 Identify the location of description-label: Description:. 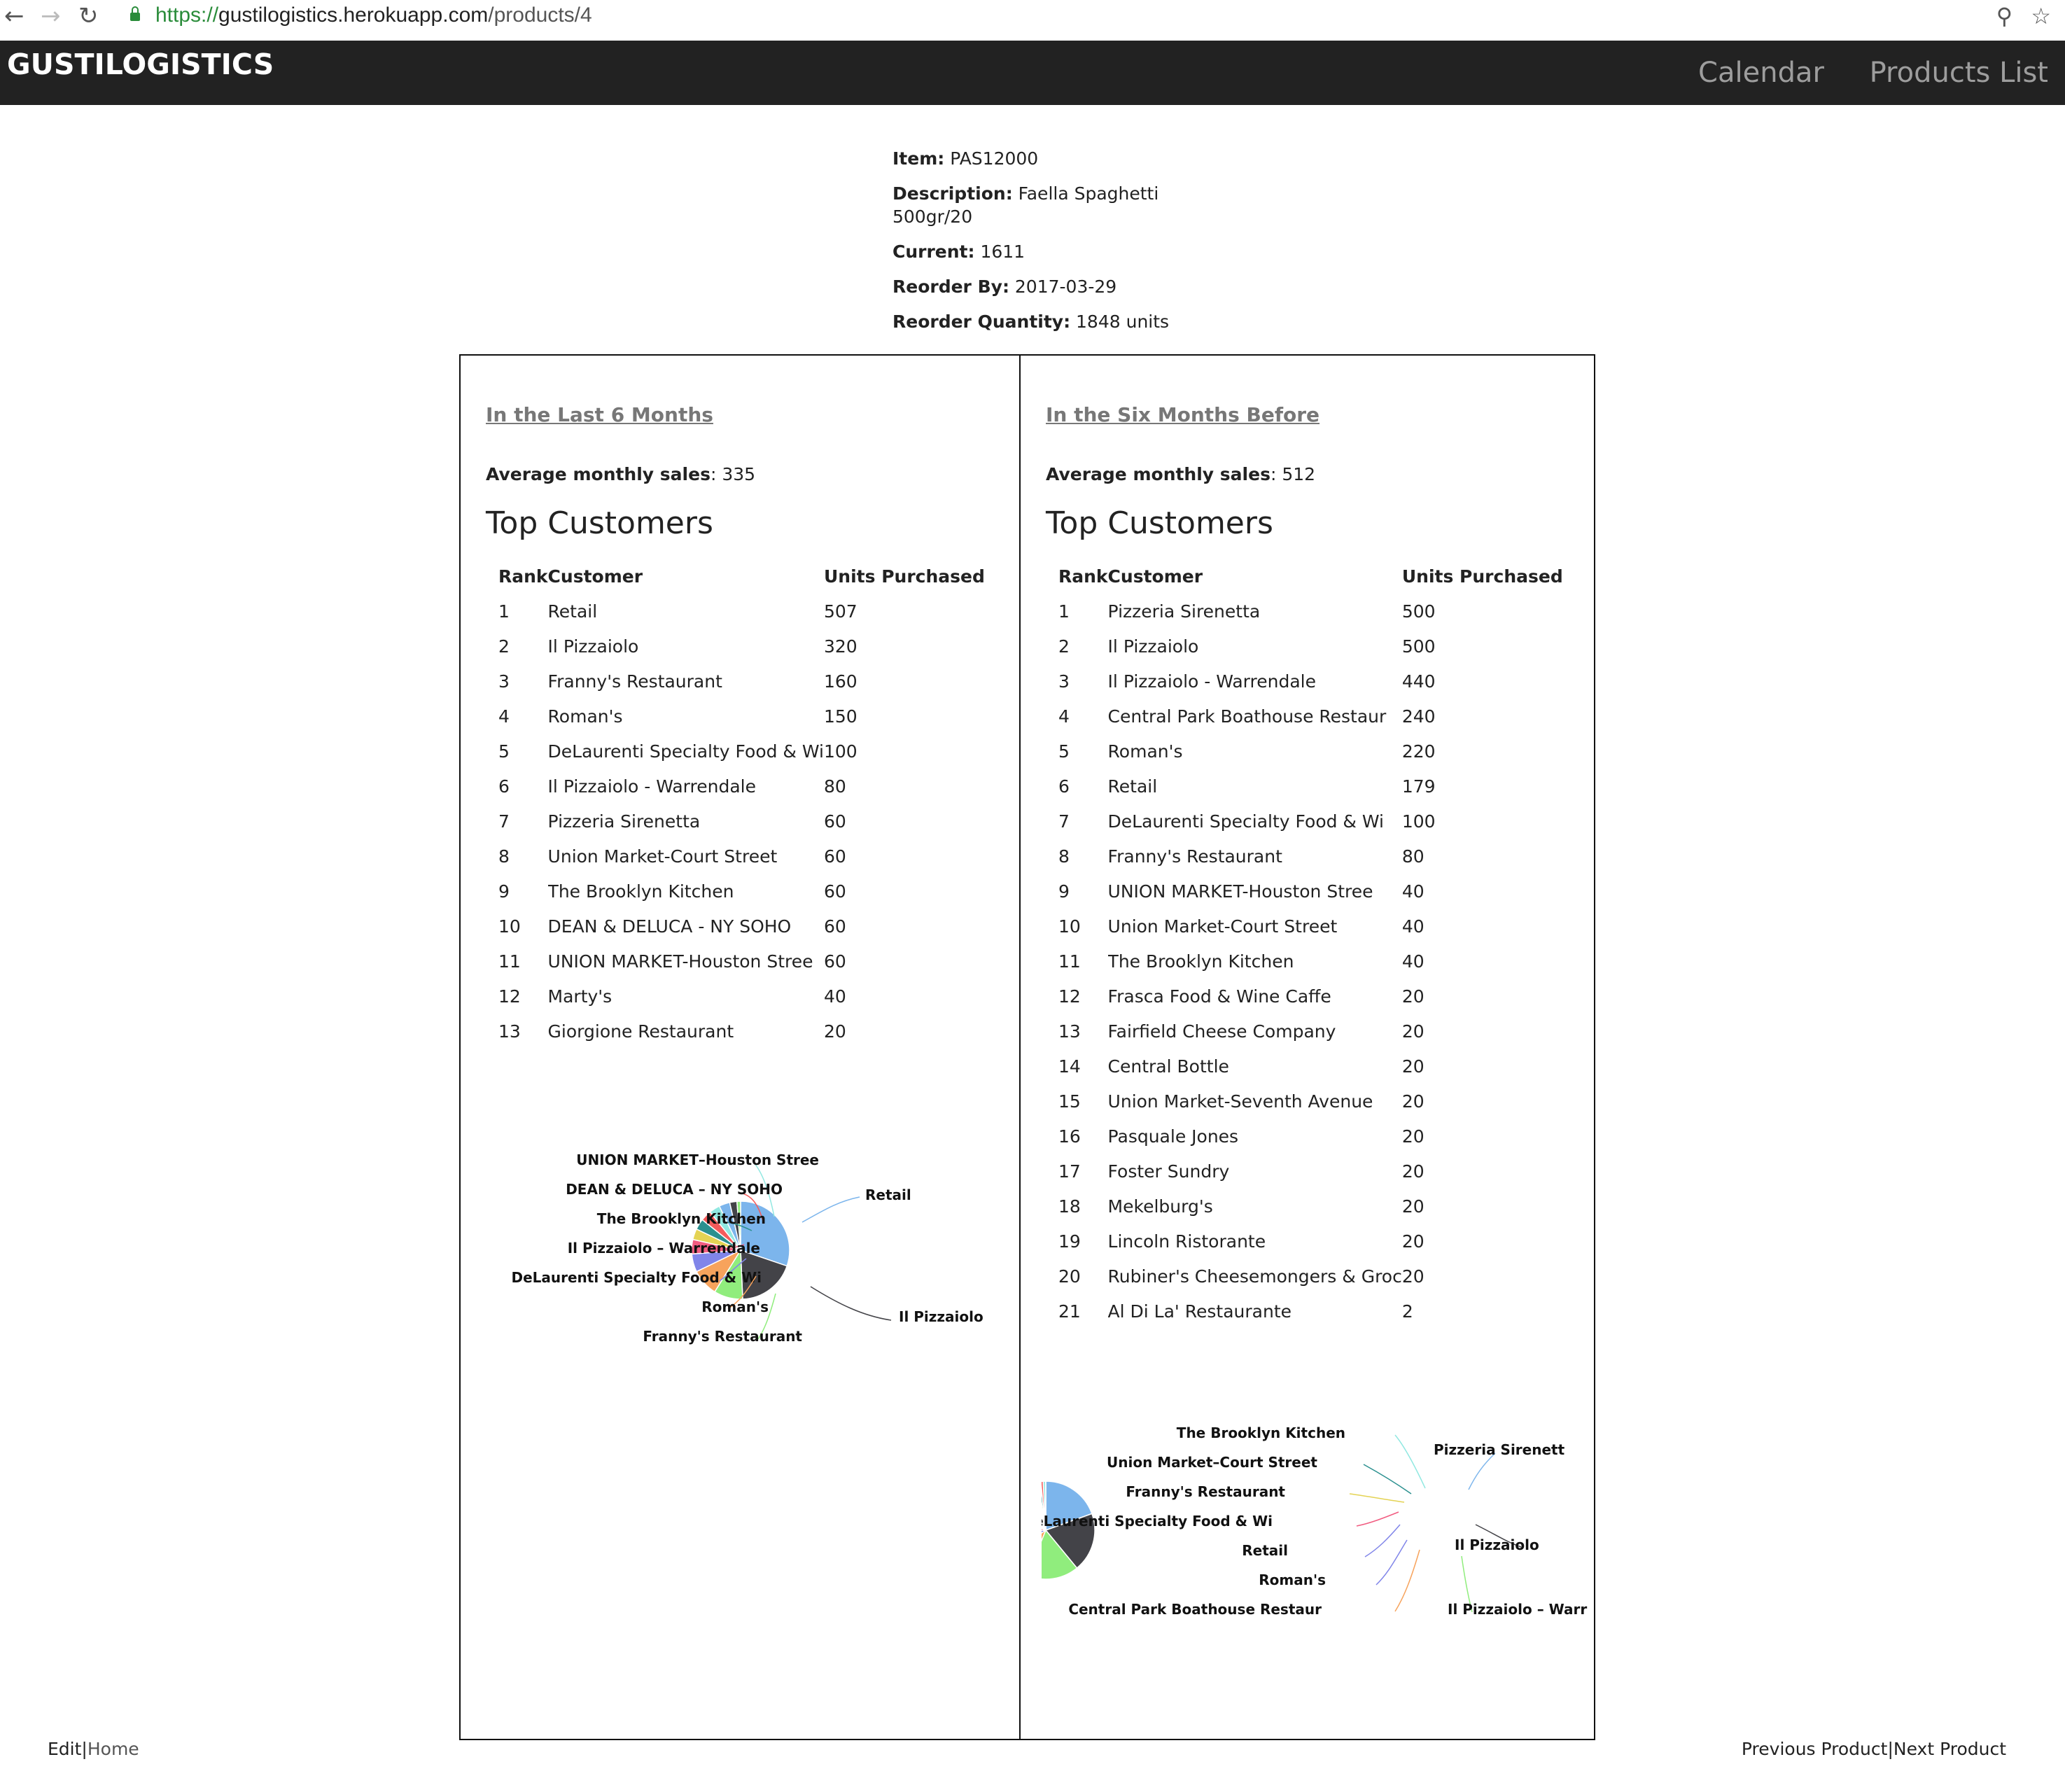
(952, 193).